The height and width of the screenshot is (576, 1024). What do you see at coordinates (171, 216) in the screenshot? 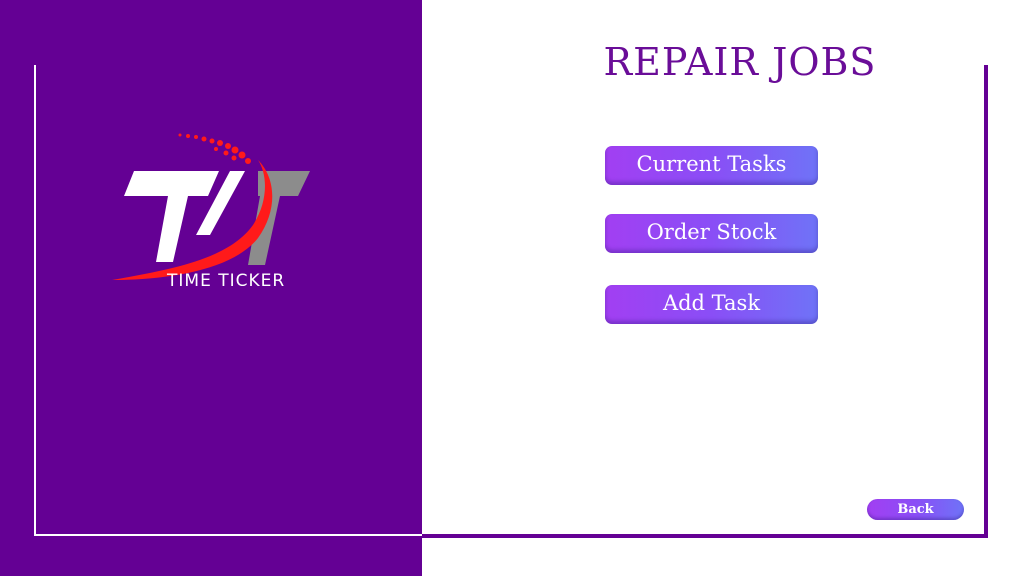
I see `logo-white-t` at bounding box center [171, 216].